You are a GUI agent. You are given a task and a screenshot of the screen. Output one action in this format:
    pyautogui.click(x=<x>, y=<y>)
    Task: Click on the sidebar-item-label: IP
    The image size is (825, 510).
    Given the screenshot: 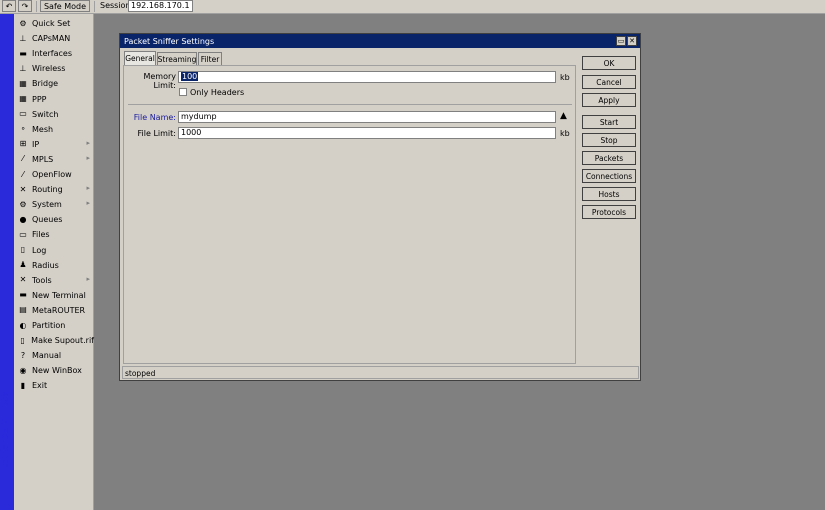 What is the action you would take?
    pyautogui.click(x=36, y=144)
    